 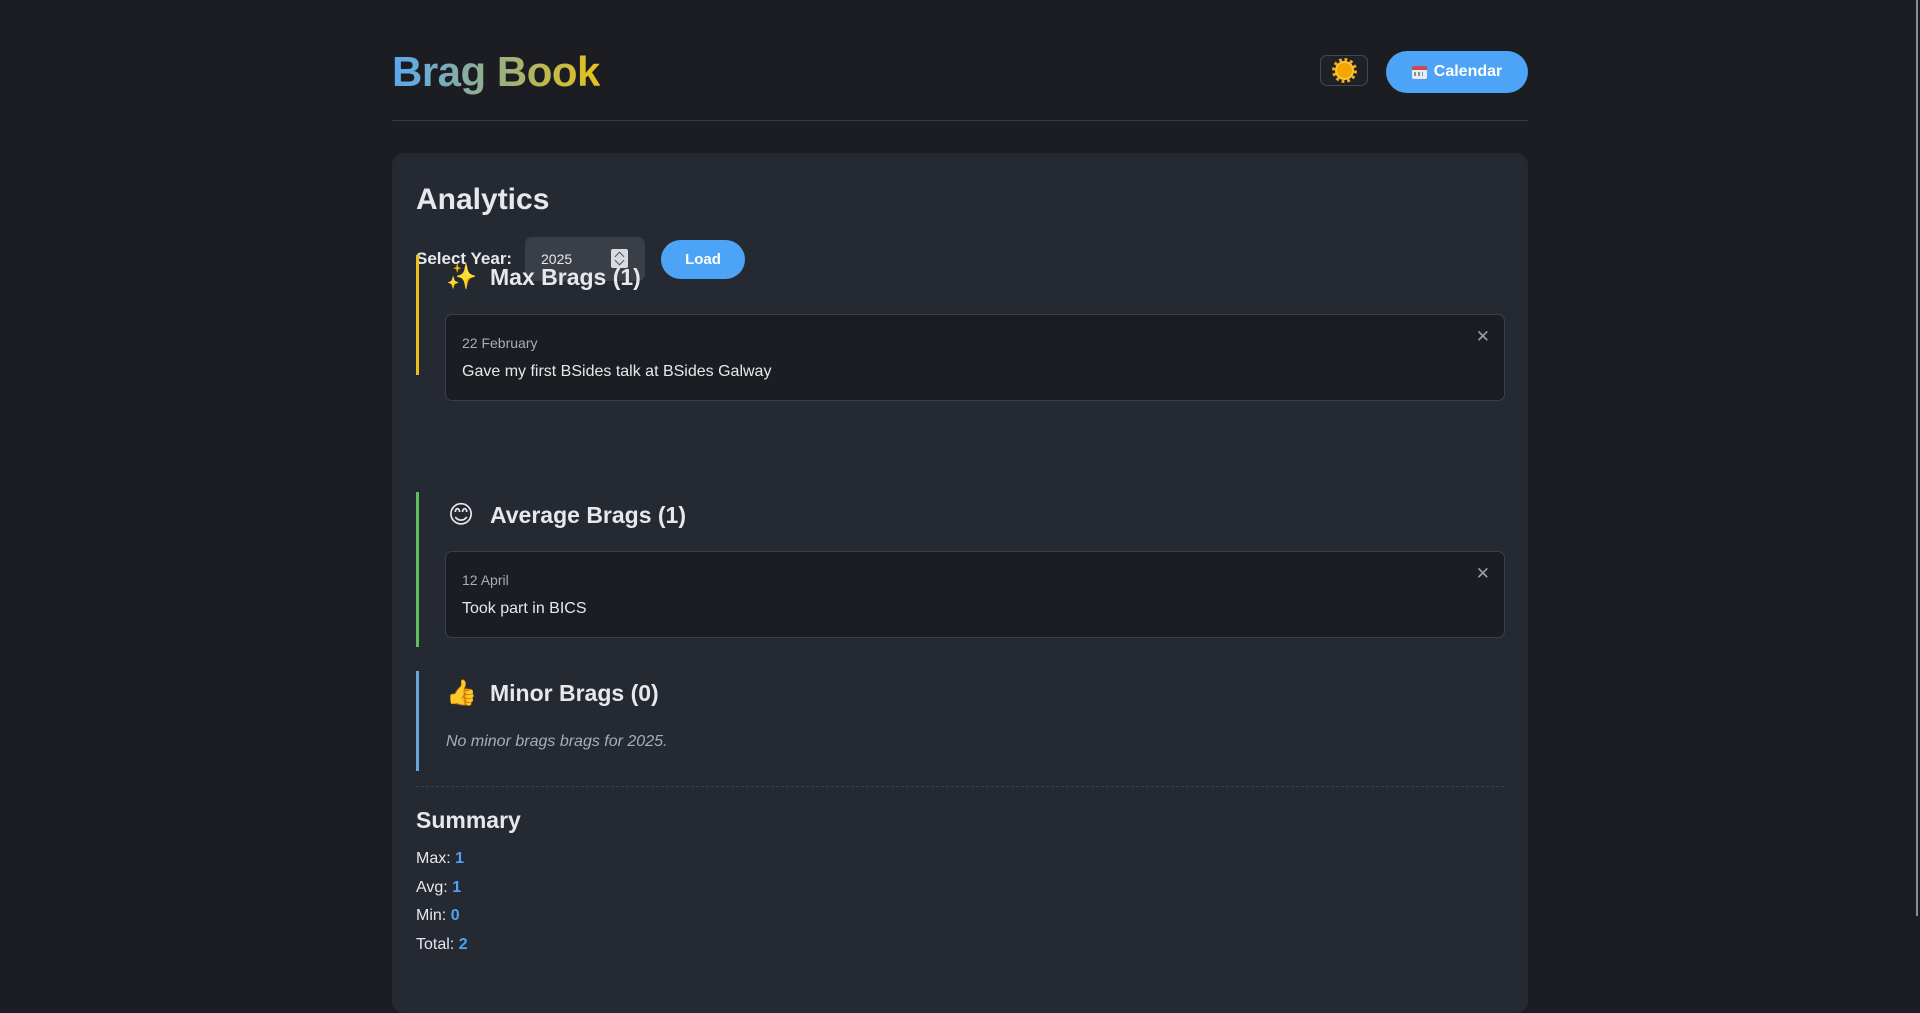 I want to click on calendar-button-label: Calendar, so click(x=1468, y=71).